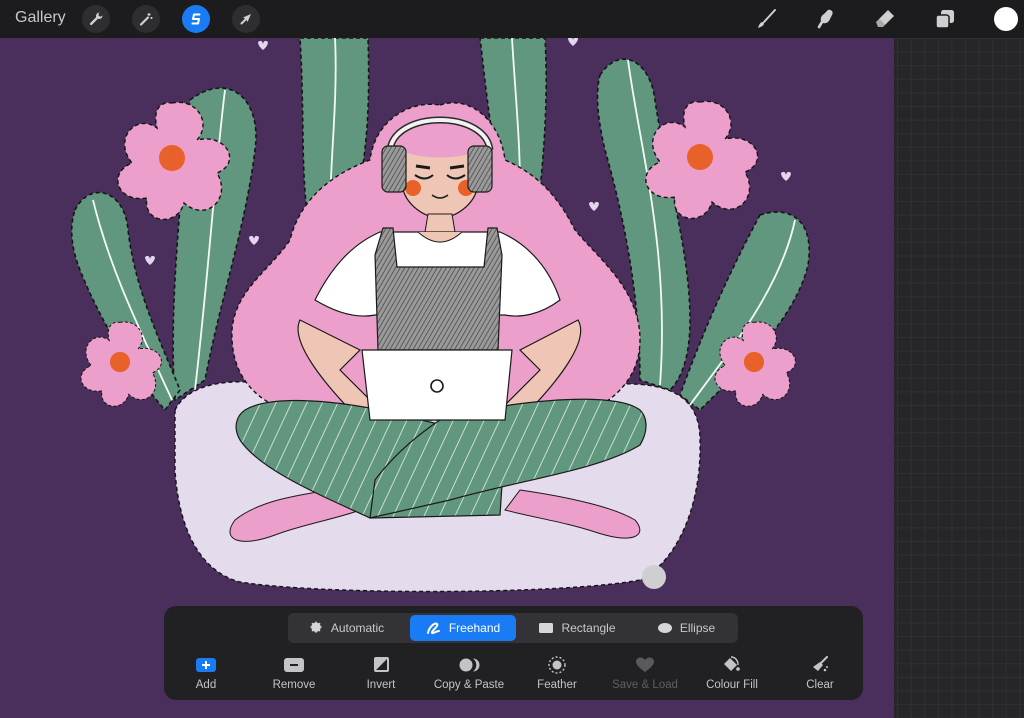  I want to click on selection-mode-segmented-control: Automatic Freehand Rectangle Ellipse, so click(513, 628).